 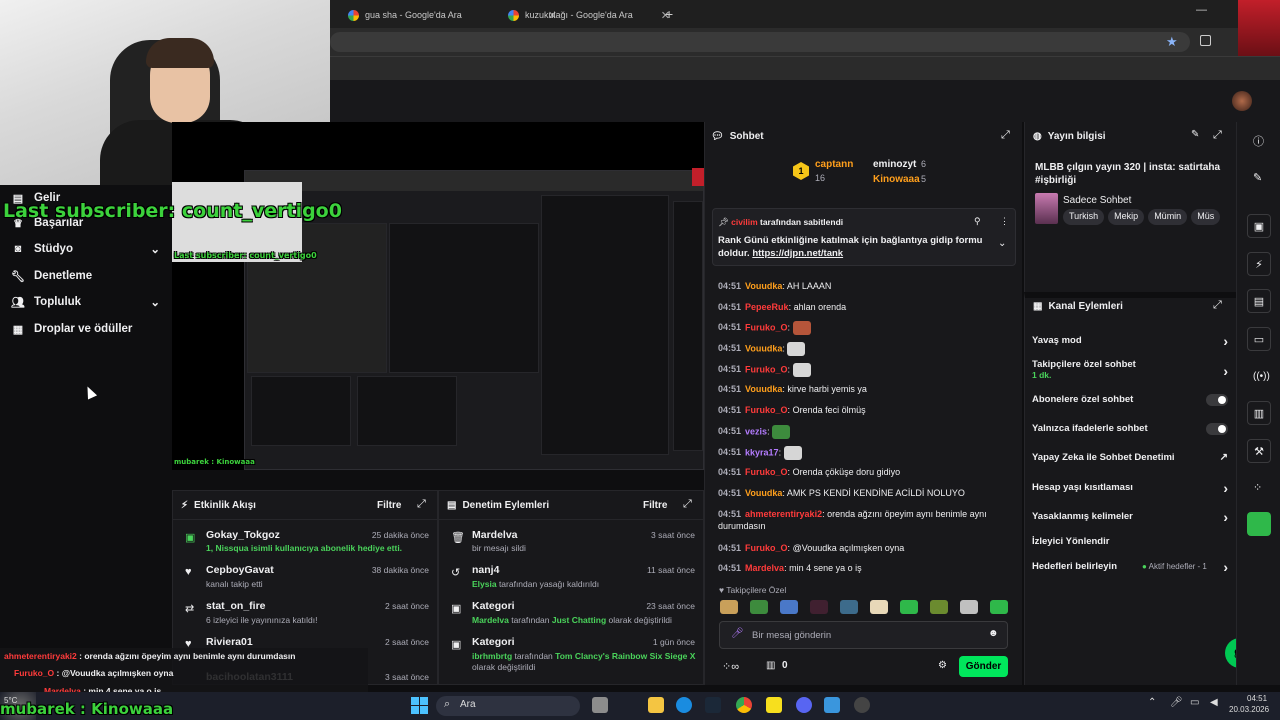 What do you see at coordinates (1259, 451) in the screenshot?
I see `wrench-icon: ⚒` at bounding box center [1259, 451].